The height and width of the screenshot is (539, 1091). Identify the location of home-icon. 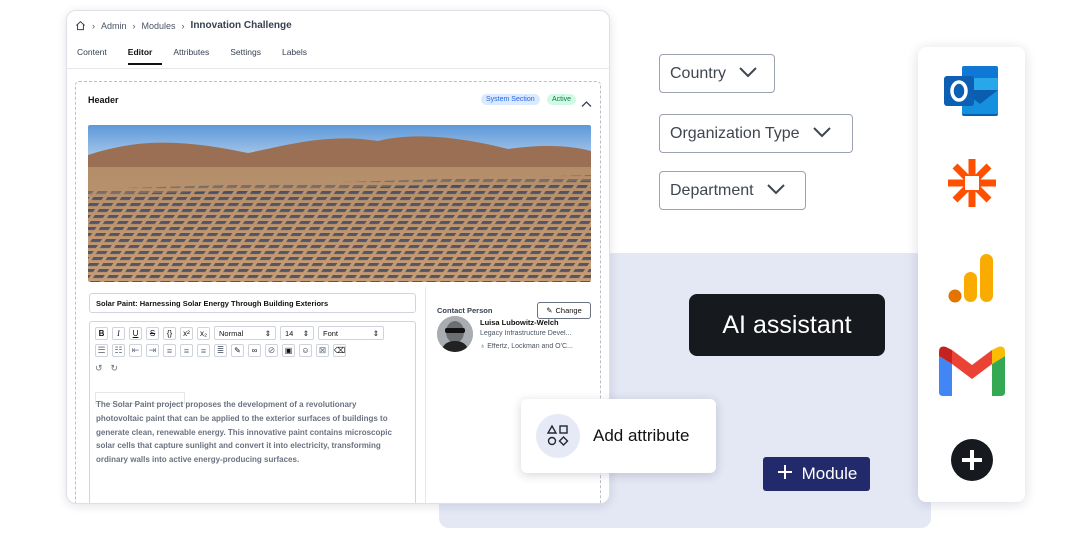
(80, 25).